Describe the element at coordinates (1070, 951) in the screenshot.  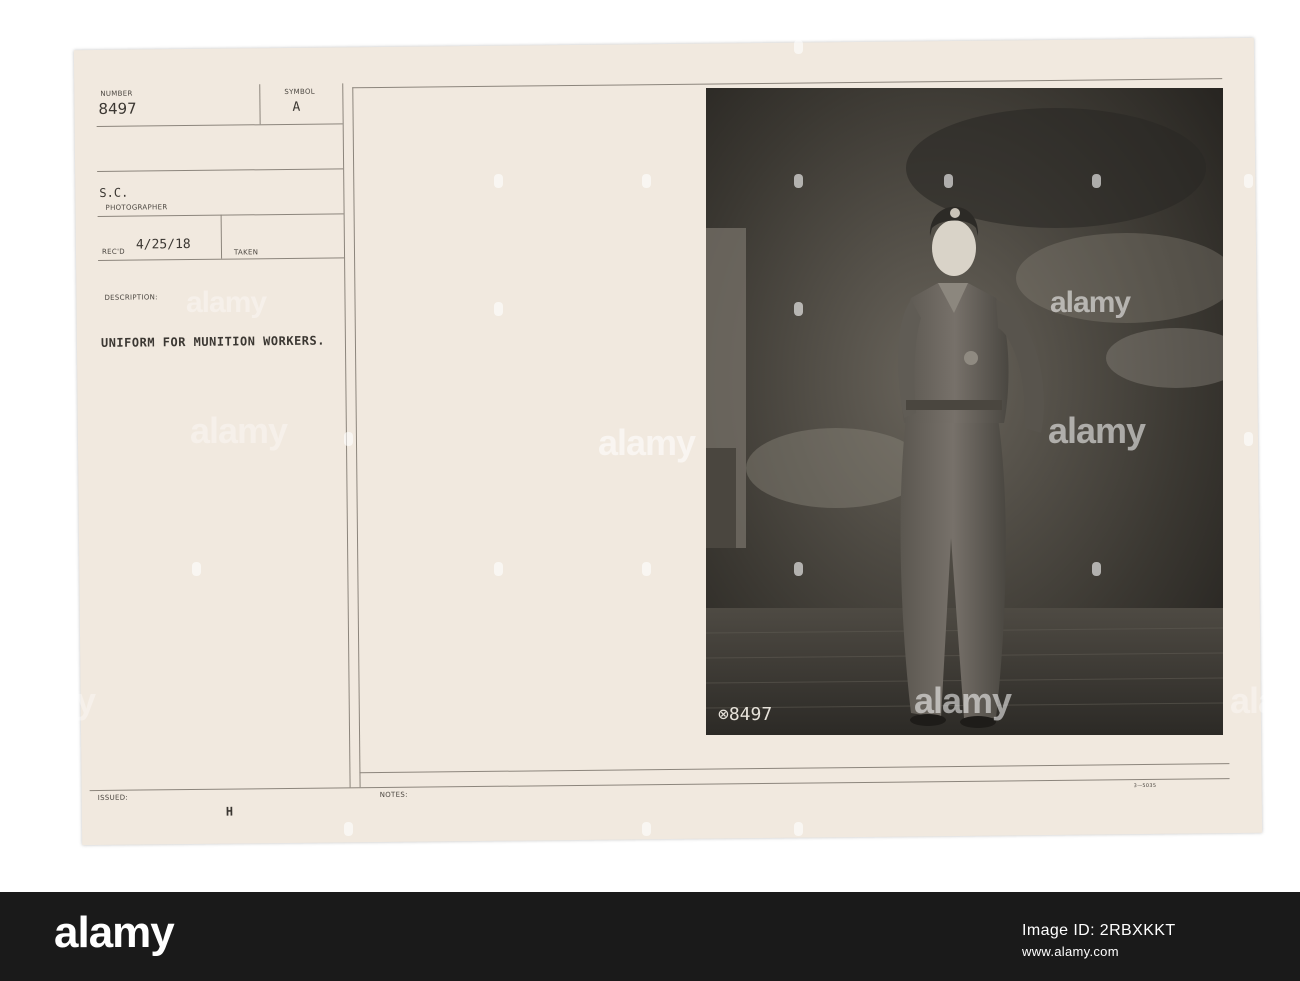
I see `site-url: www.alamy.com` at that location.